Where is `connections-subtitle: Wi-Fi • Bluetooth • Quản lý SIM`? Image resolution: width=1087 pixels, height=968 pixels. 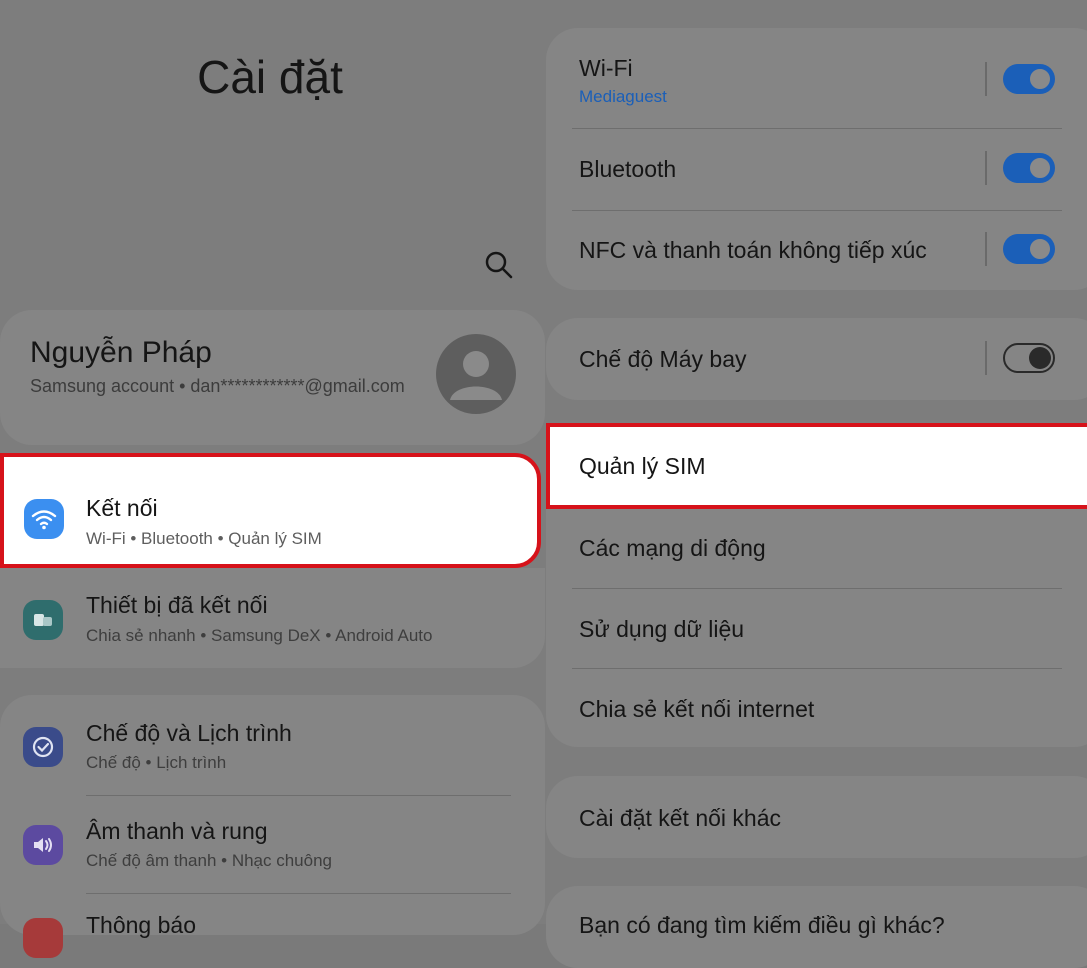 connections-subtitle: Wi-Fi • Bluetooth • Quản lý SIM is located at coordinates (204, 538).